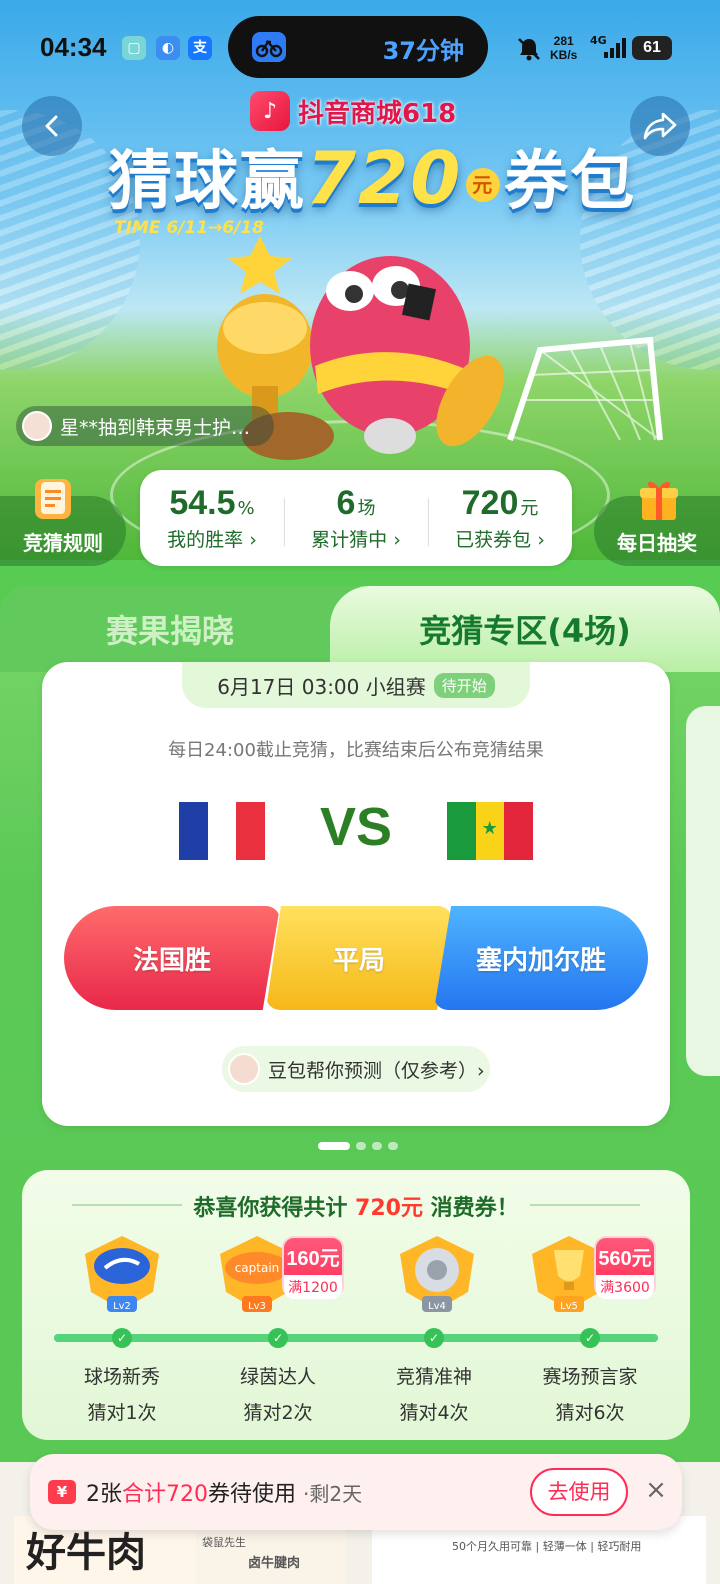  I want to click on campaign-headline: 猜球赢720 元券包, so click(372, 176).